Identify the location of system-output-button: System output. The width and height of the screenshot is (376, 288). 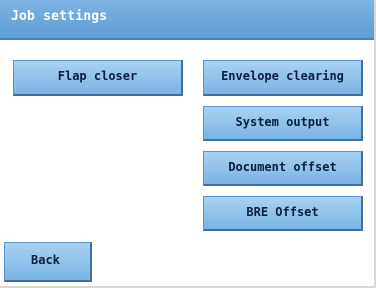
(283, 123).